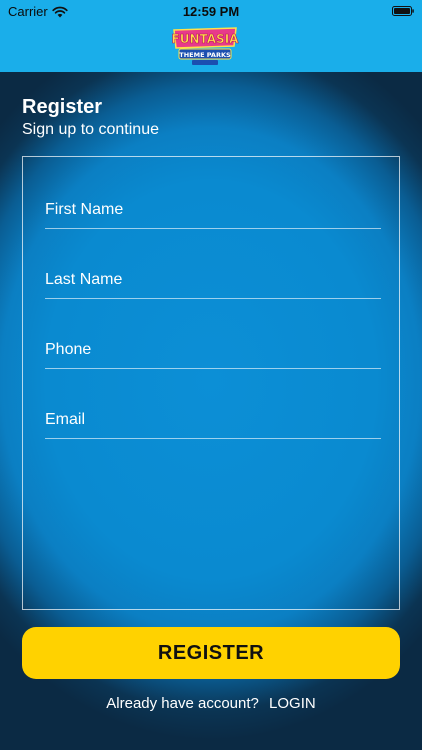 The width and height of the screenshot is (422, 750). Describe the element at coordinates (205, 55) in the screenshot. I see `logo-subtext: THEME PARKS` at that location.